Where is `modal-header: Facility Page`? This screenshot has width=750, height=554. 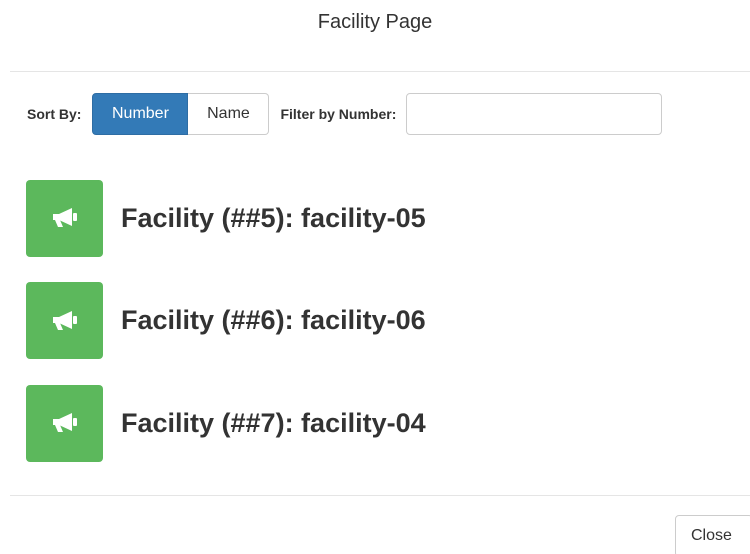 modal-header: Facility Page is located at coordinates (375, 22).